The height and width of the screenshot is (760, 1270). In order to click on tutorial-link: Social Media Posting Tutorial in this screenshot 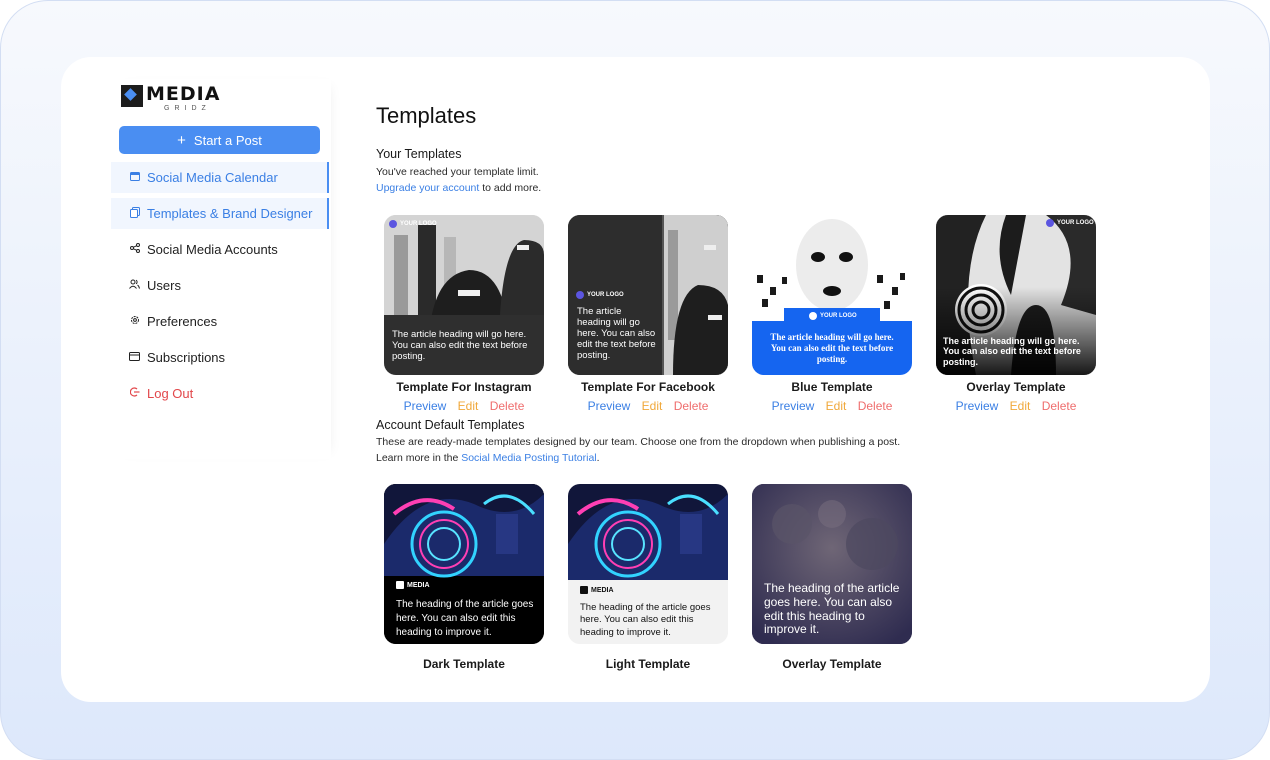, I will do `click(528, 458)`.